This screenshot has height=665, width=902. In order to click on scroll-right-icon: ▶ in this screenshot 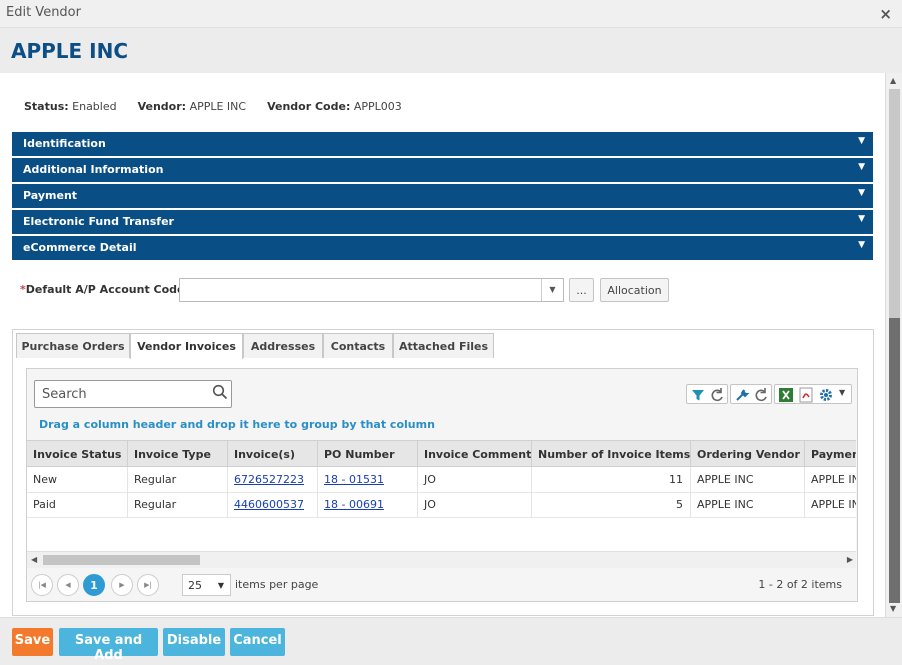, I will do `click(850, 559)`.